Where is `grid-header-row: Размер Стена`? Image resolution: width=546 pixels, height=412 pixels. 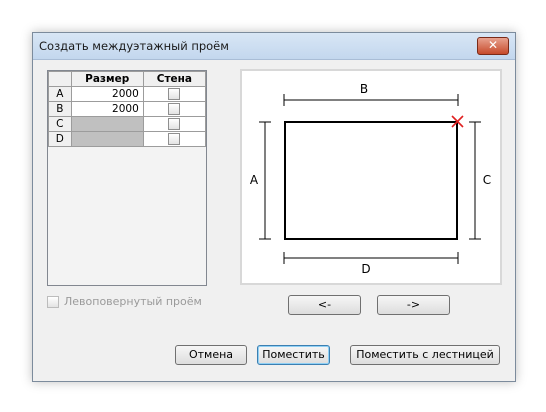 grid-header-row: Размер Стена is located at coordinates (127, 79).